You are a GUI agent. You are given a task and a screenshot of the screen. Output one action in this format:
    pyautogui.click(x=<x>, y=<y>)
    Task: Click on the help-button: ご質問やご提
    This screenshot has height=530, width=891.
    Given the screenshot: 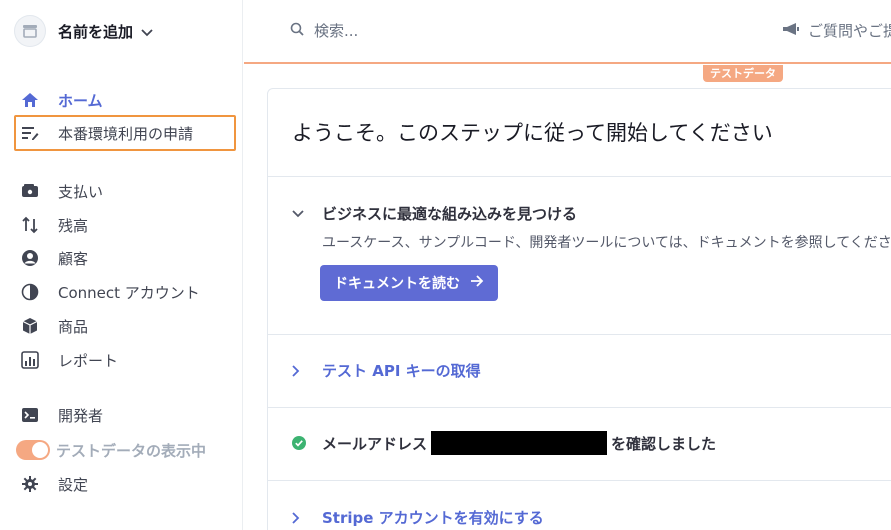 What is the action you would take?
    pyautogui.click(x=836, y=30)
    